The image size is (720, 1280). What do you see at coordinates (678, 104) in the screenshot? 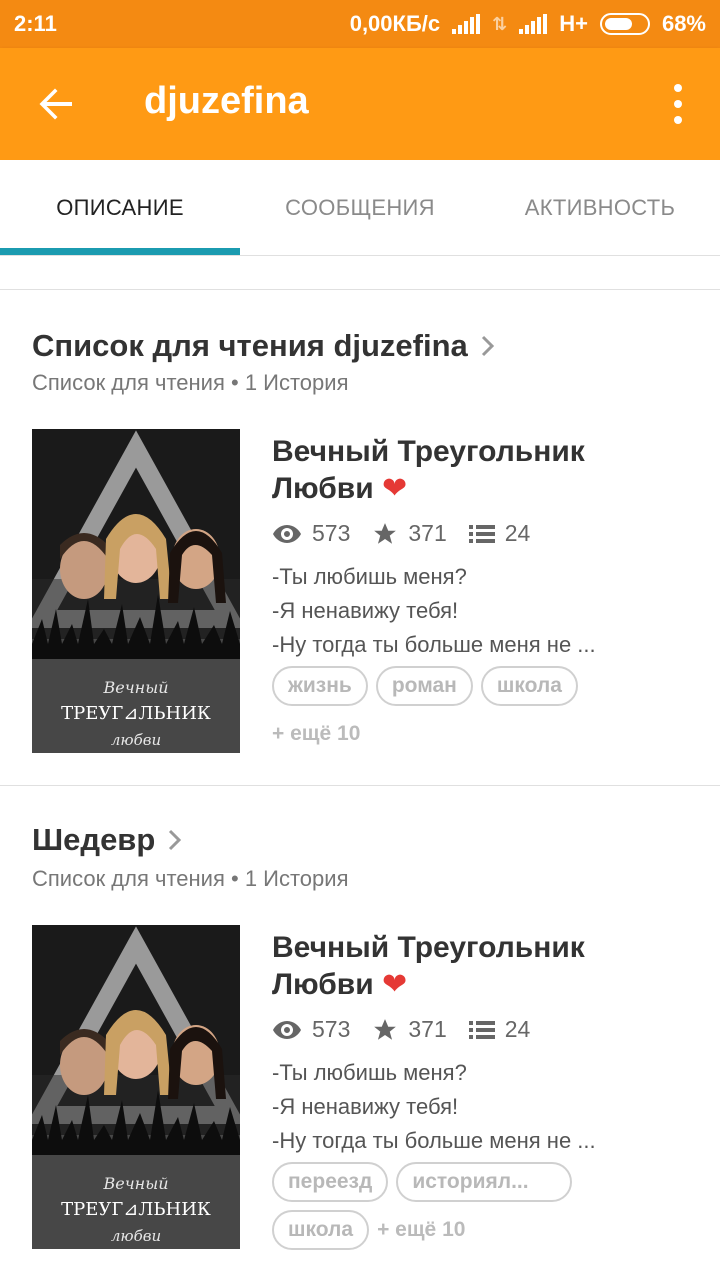
I see `more-vertical-icon` at bounding box center [678, 104].